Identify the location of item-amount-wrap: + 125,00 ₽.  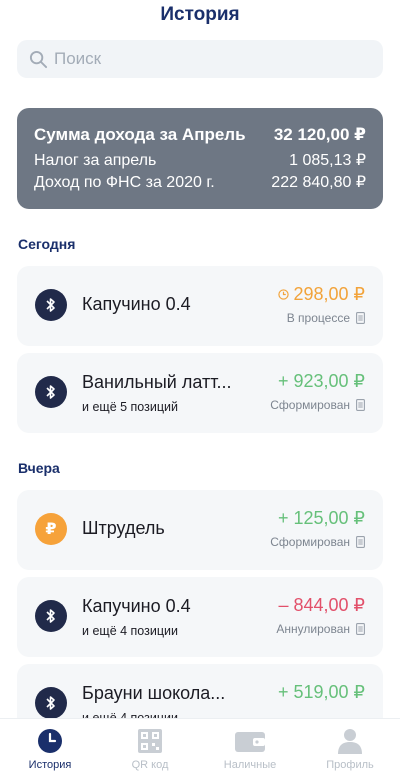
(321, 518).